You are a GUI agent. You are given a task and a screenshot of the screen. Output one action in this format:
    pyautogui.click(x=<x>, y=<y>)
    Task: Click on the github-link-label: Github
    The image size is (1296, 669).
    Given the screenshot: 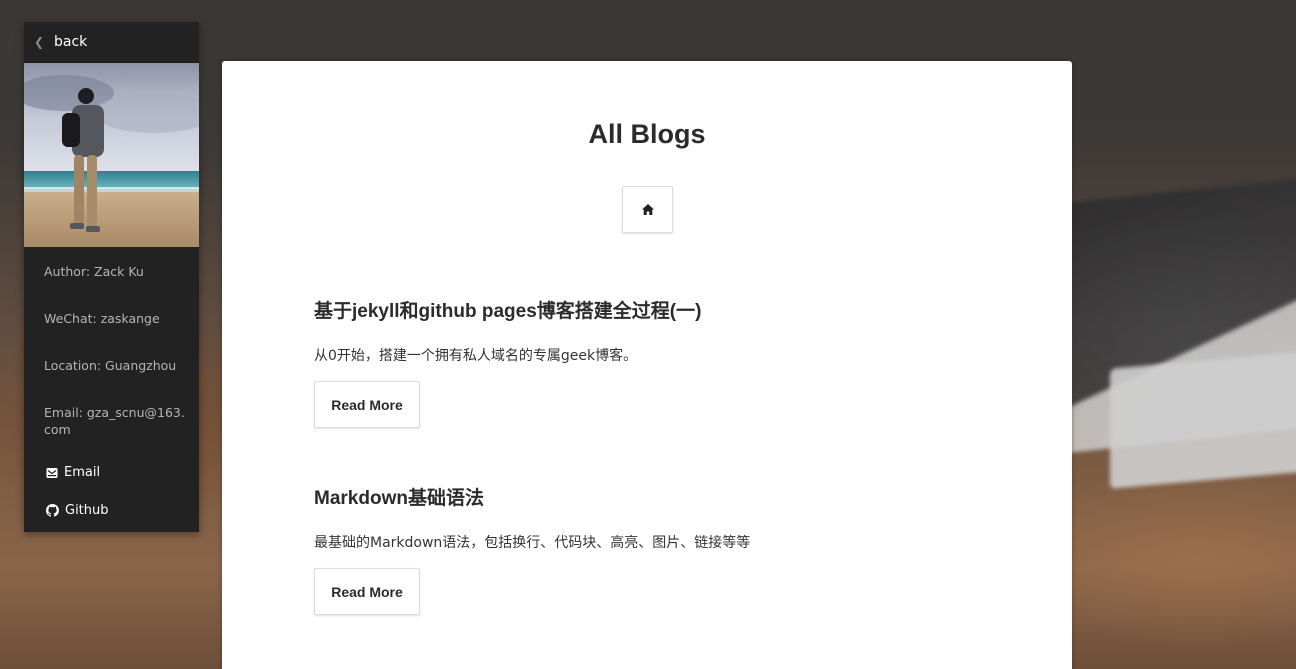 What is the action you would take?
    pyautogui.click(x=87, y=510)
    